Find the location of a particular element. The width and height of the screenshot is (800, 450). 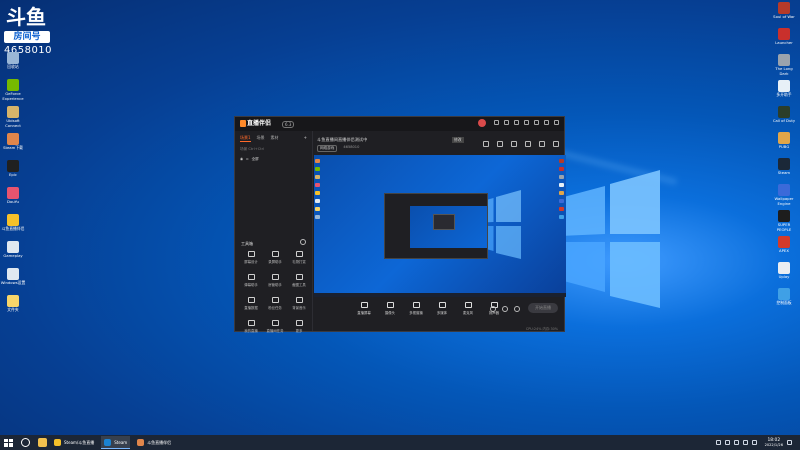

right-shortcut: Soul of War is located at coordinates (784, 11).